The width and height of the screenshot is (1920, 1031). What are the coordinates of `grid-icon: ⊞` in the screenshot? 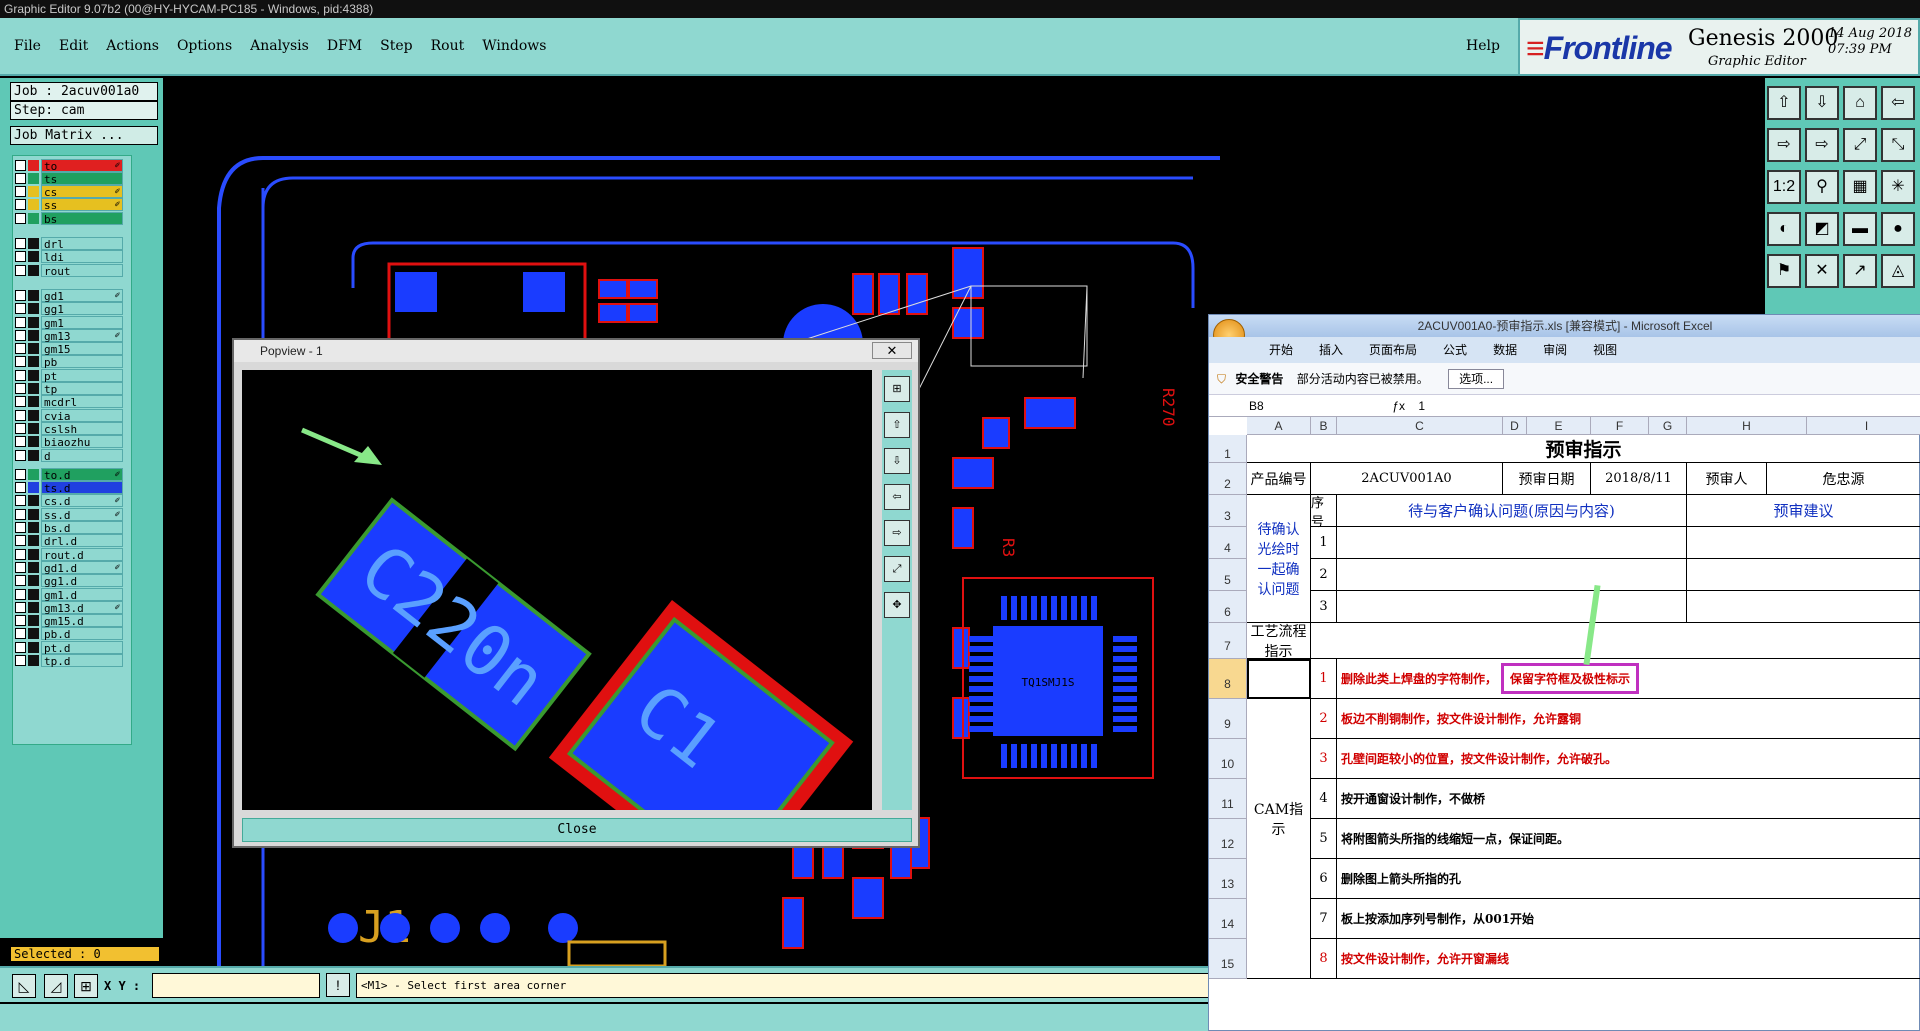 It's located at (86, 986).